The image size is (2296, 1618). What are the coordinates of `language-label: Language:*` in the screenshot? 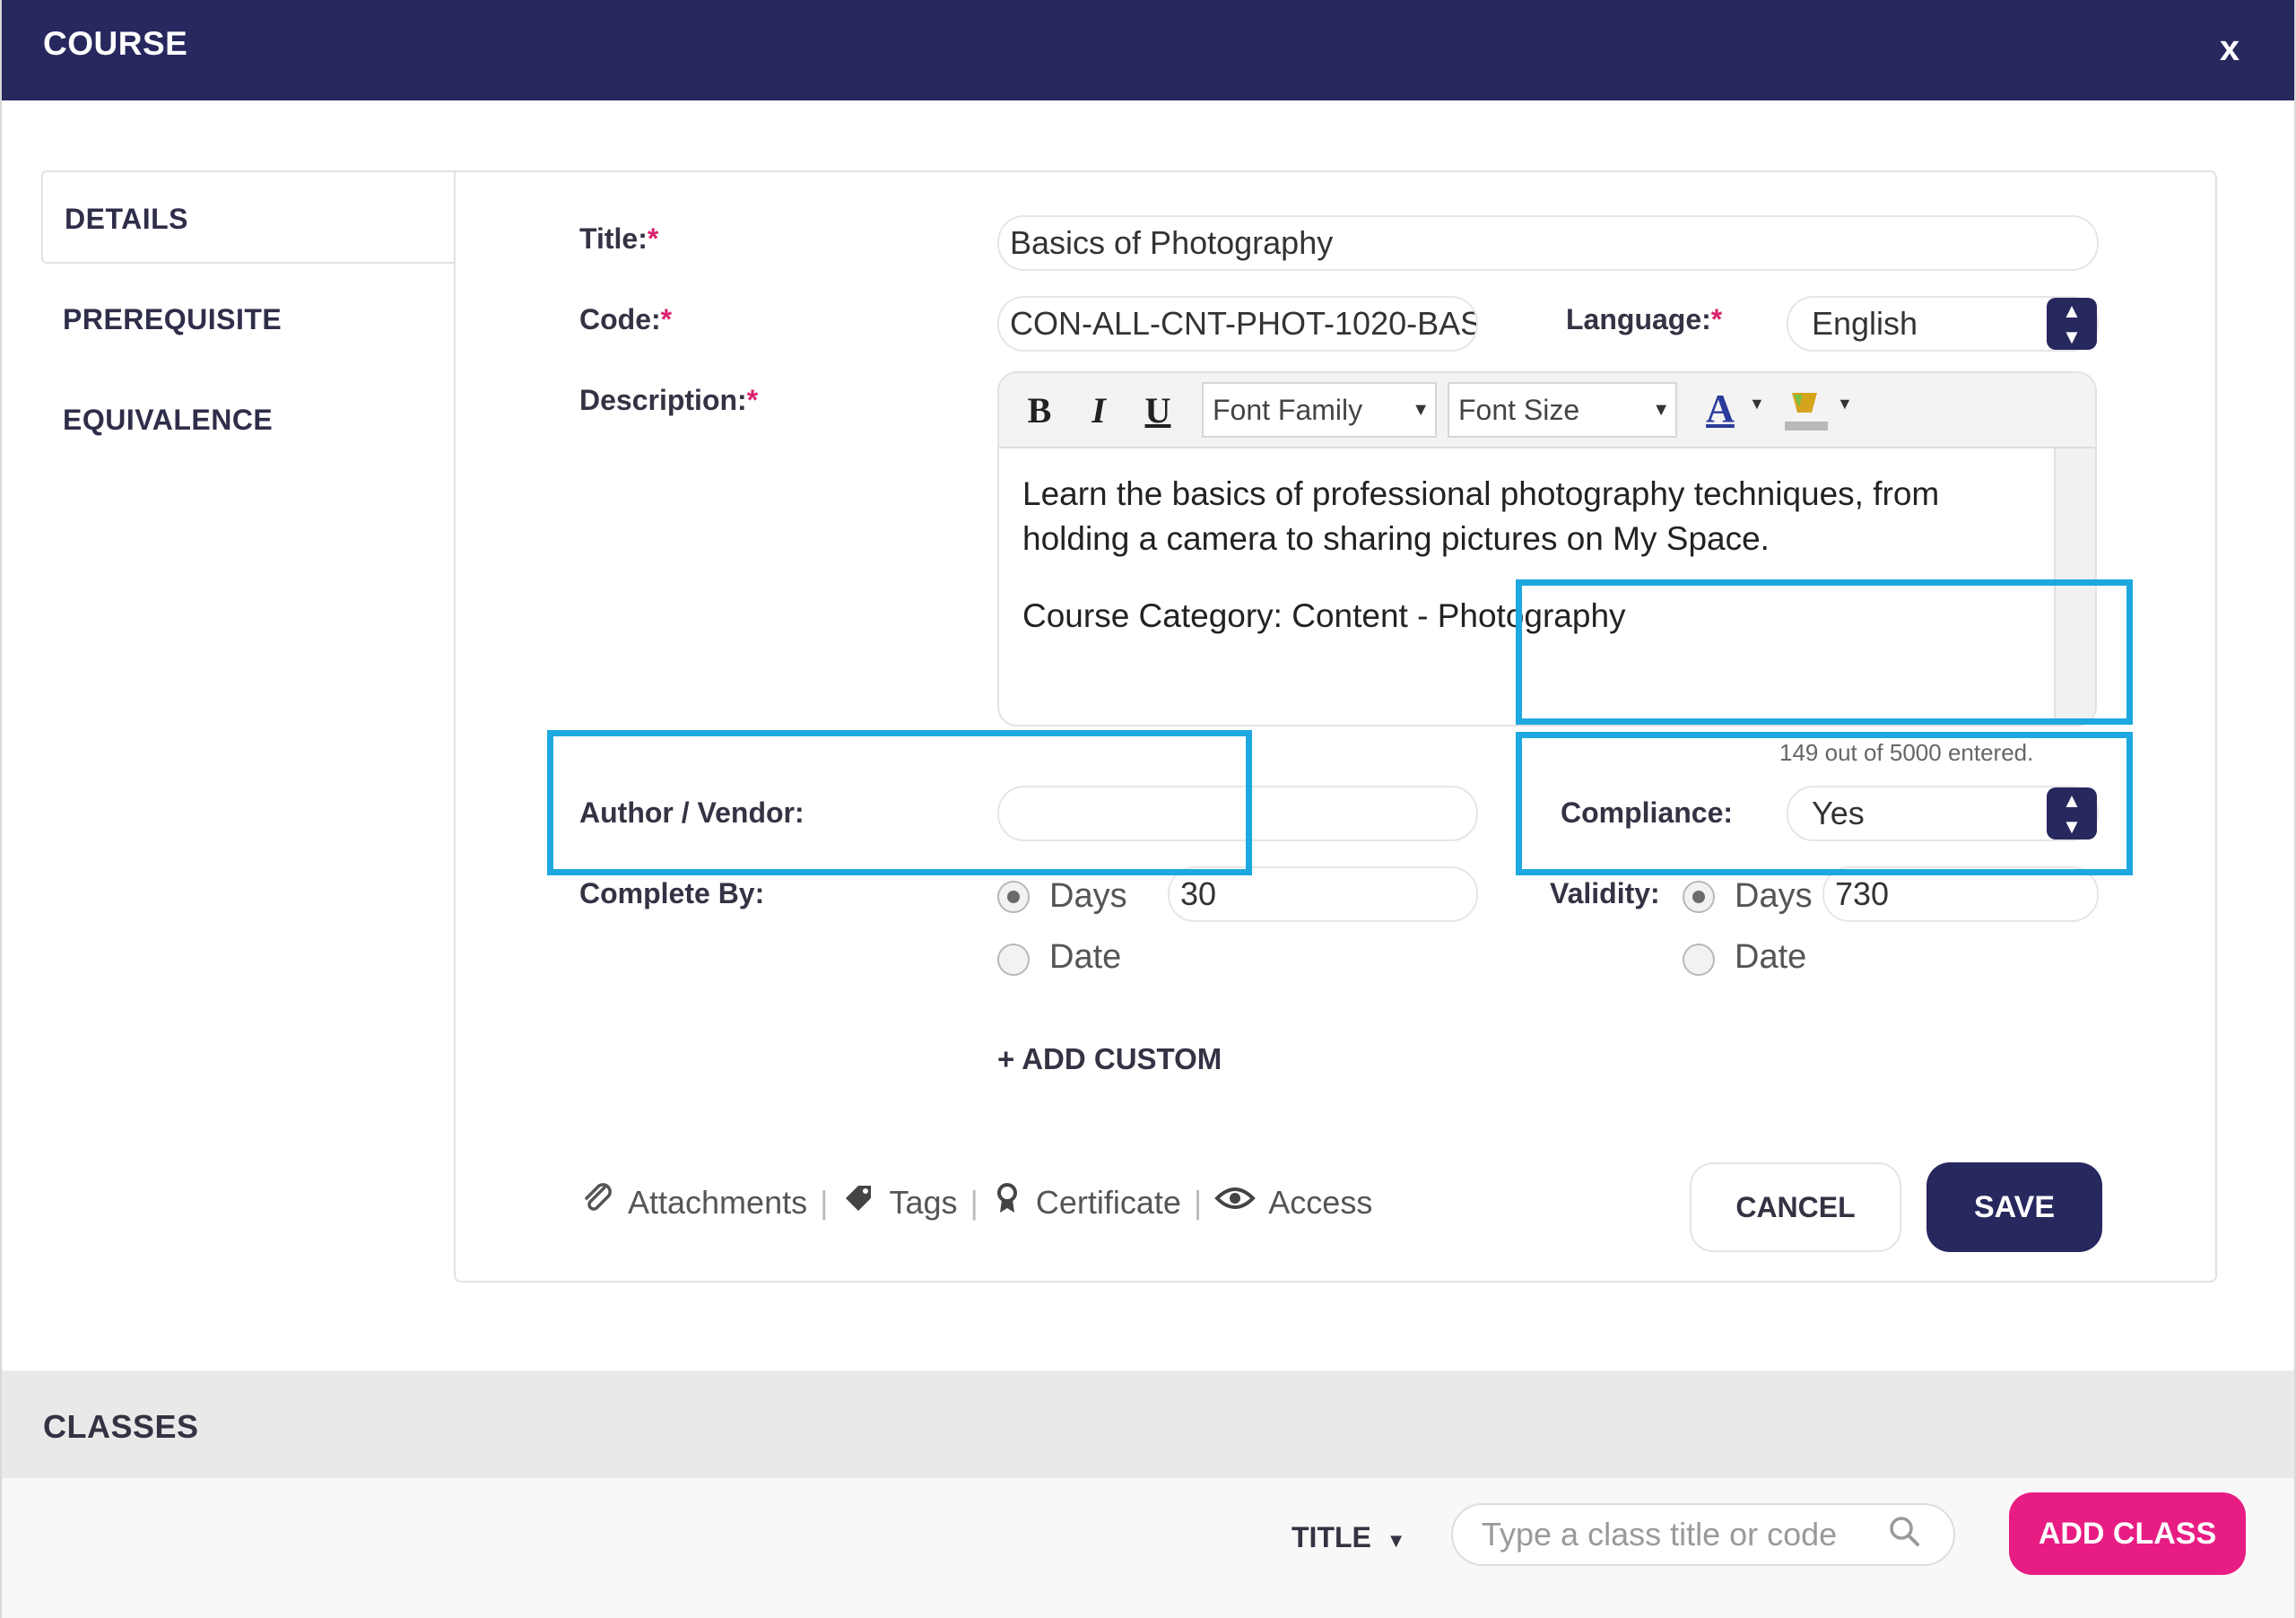 It's located at (1644, 319).